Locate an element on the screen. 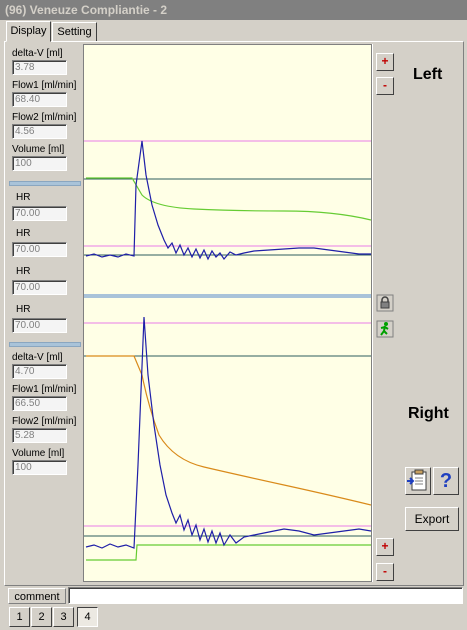 This screenshot has width=467, height=630. page-tab-2: 2 is located at coordinates (41, 617).